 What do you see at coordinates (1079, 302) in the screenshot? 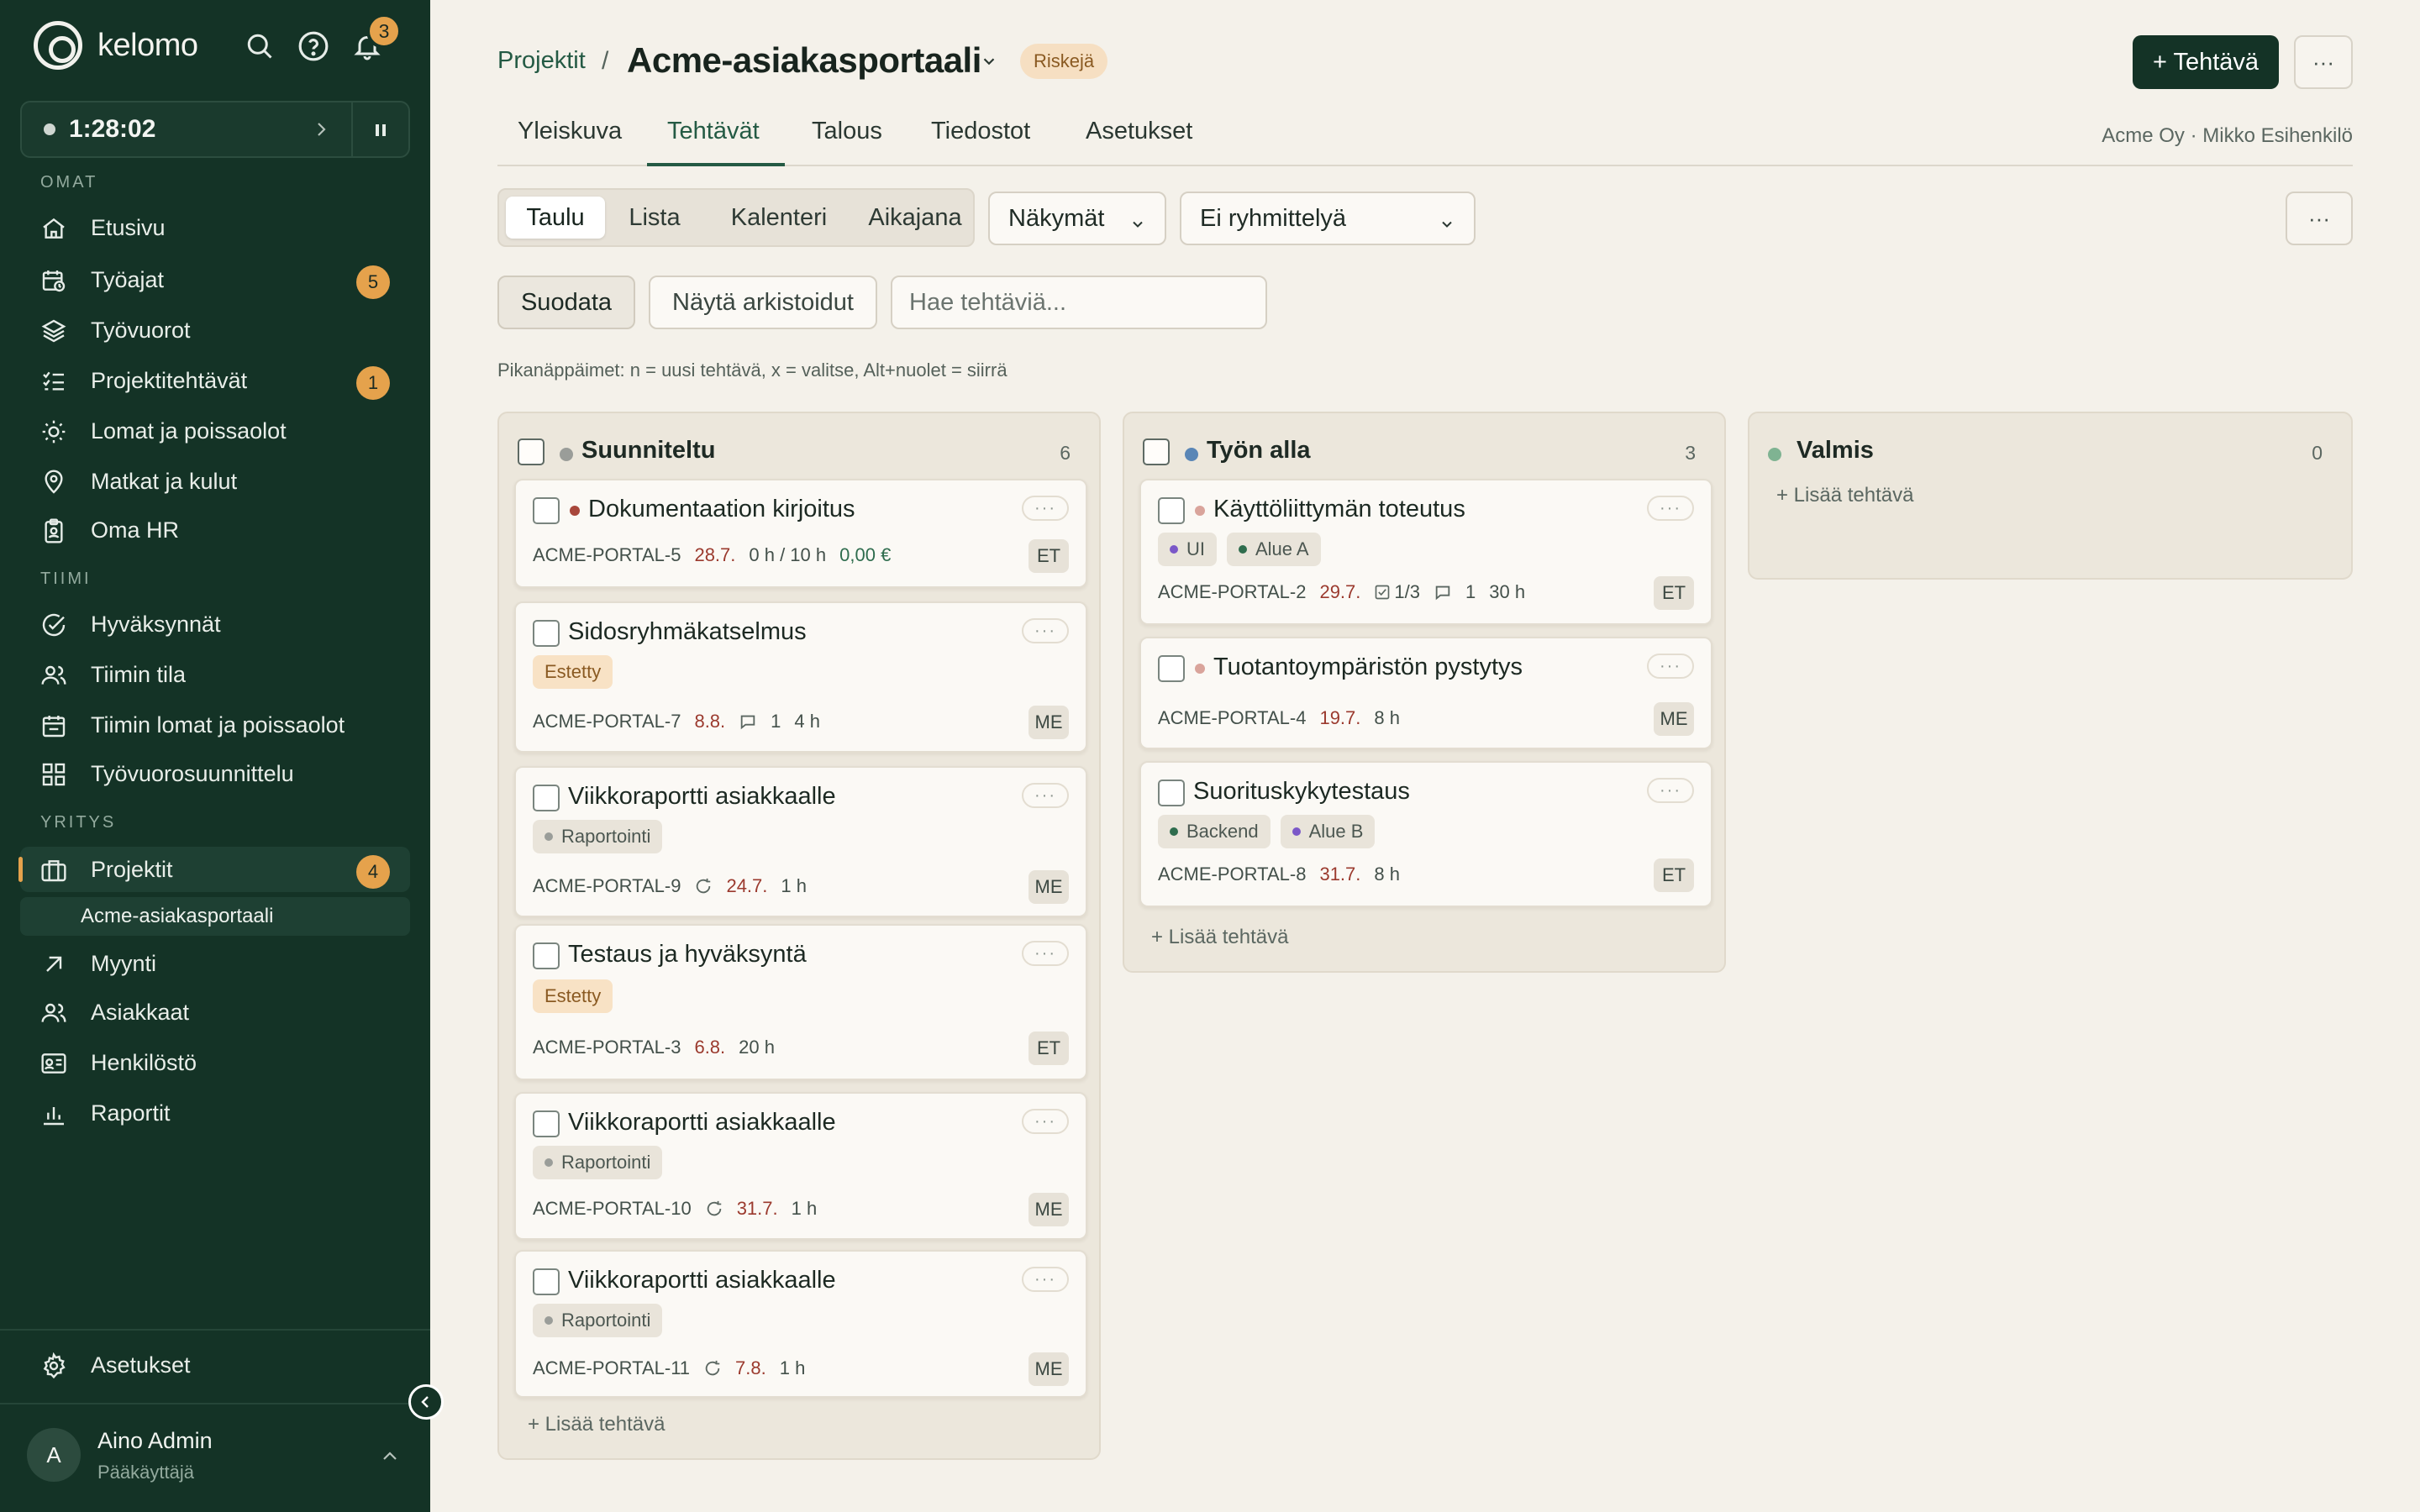
I see `search-input` at bounding box center [1079, 302].